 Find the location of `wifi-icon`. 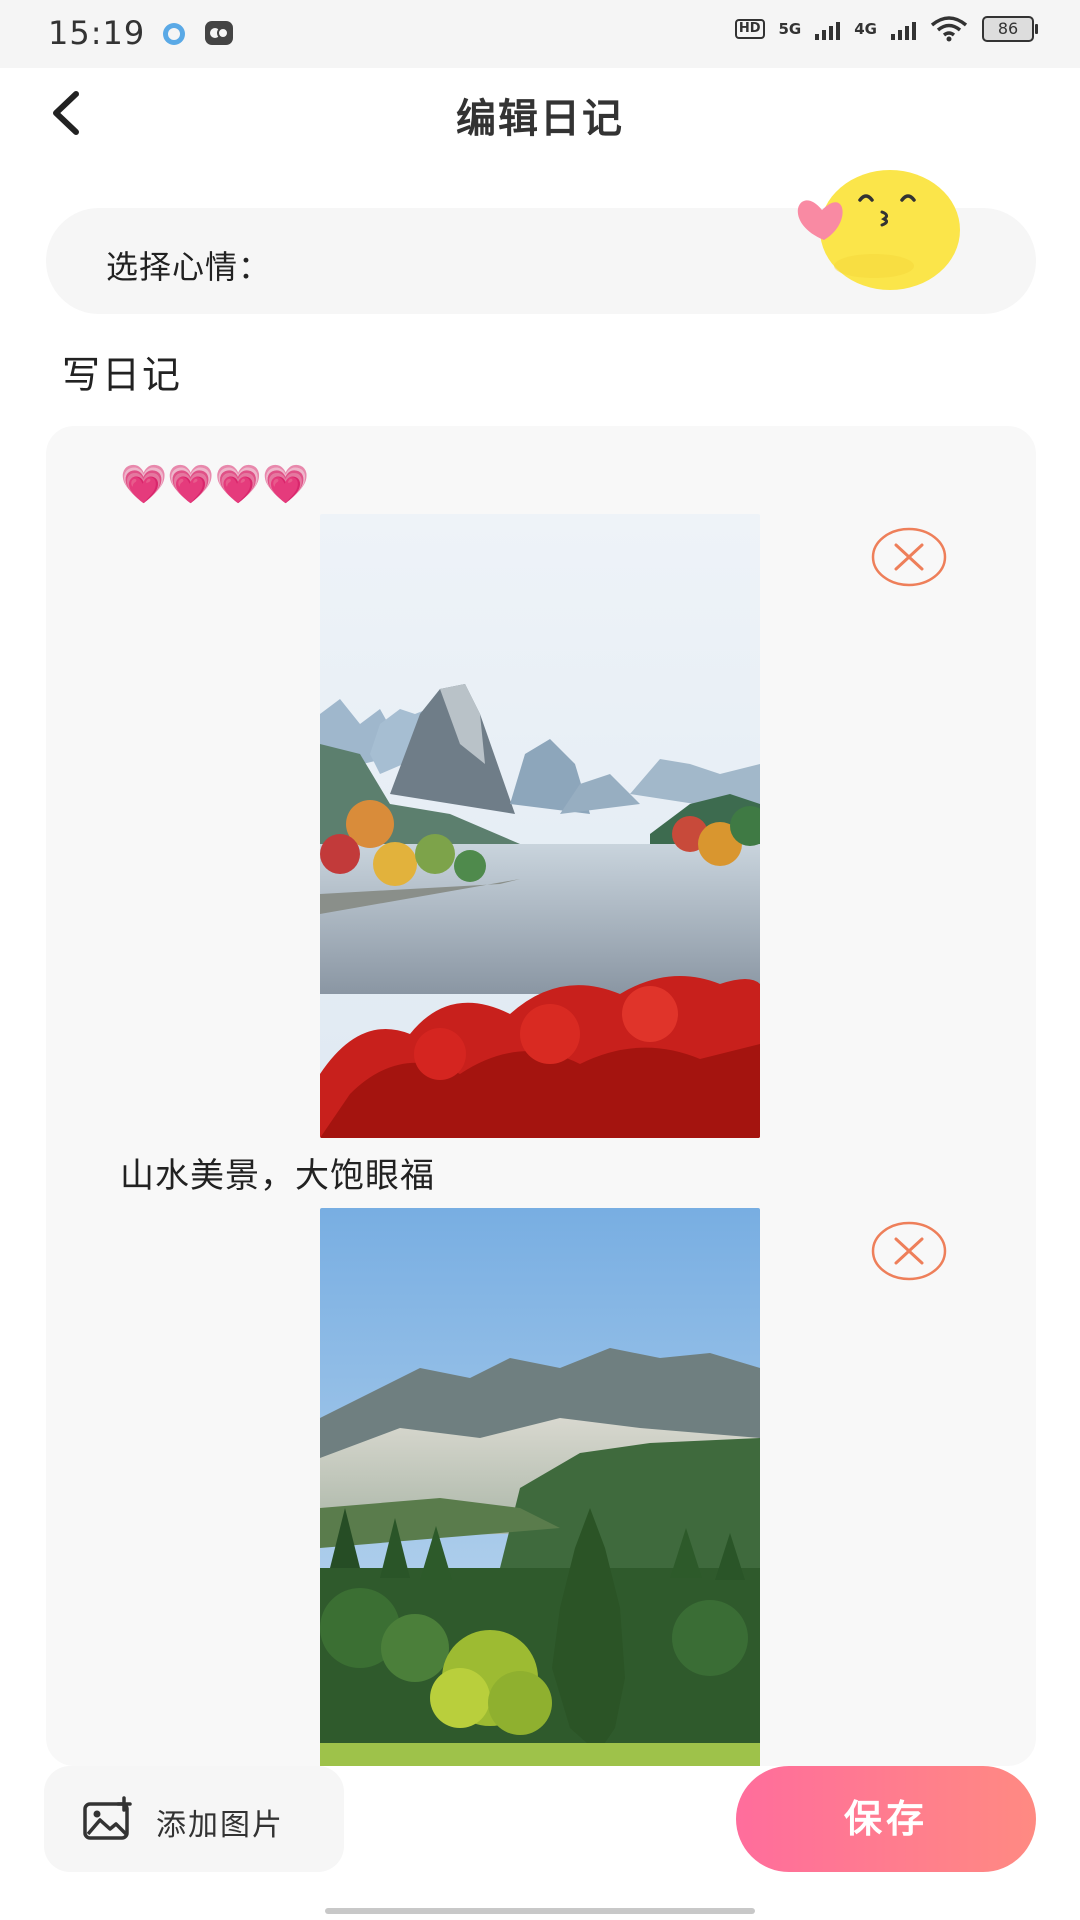

wifi-icon is located at coordinates (949, 29).